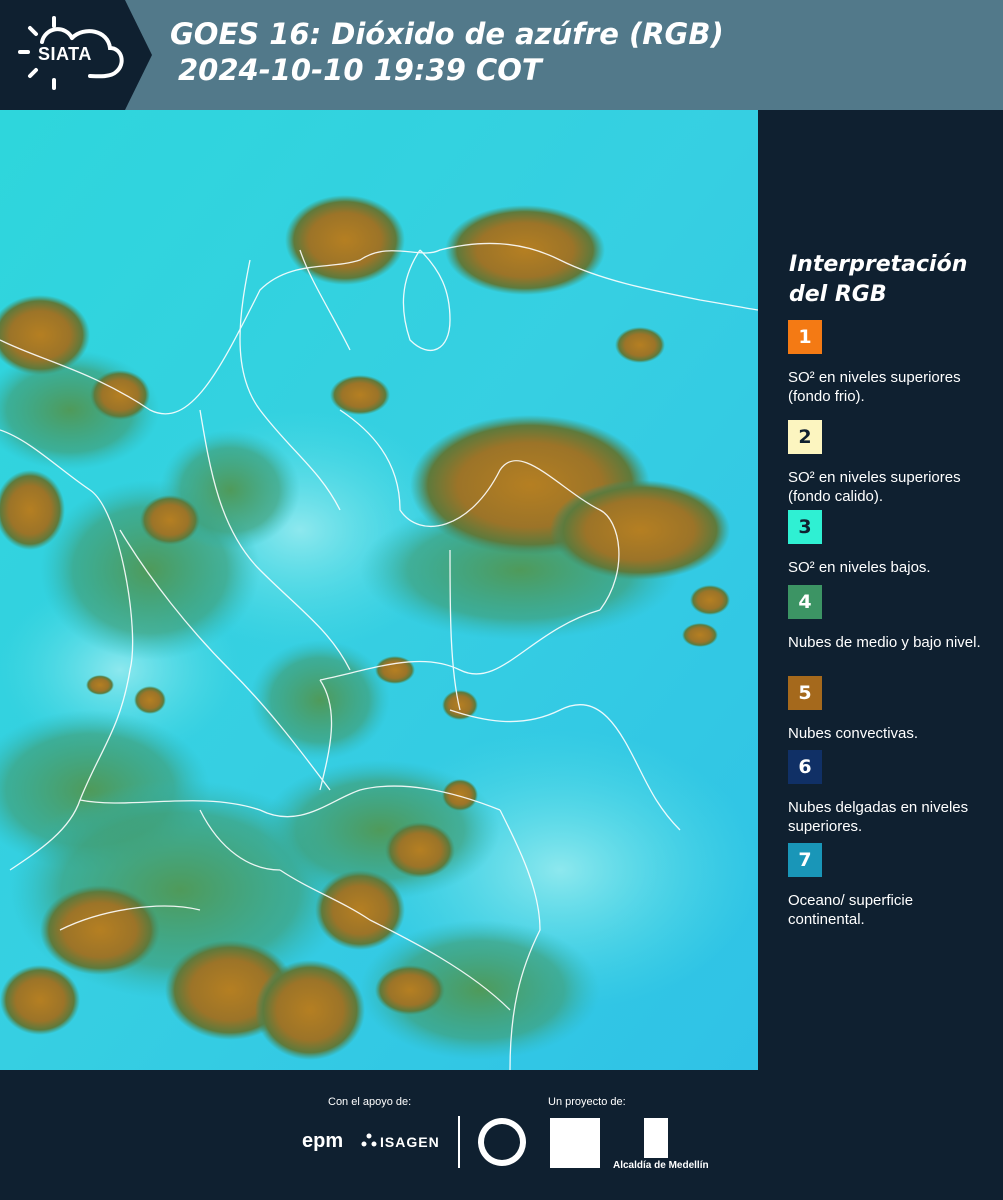 This screenshot has width=1003, height=1200. What do you see at coordinates (890, 793) in the screenshot?
I see `legend-item-6: 6 Nubes delgadas en niveles superiores.` at bounding box center [890, 793].